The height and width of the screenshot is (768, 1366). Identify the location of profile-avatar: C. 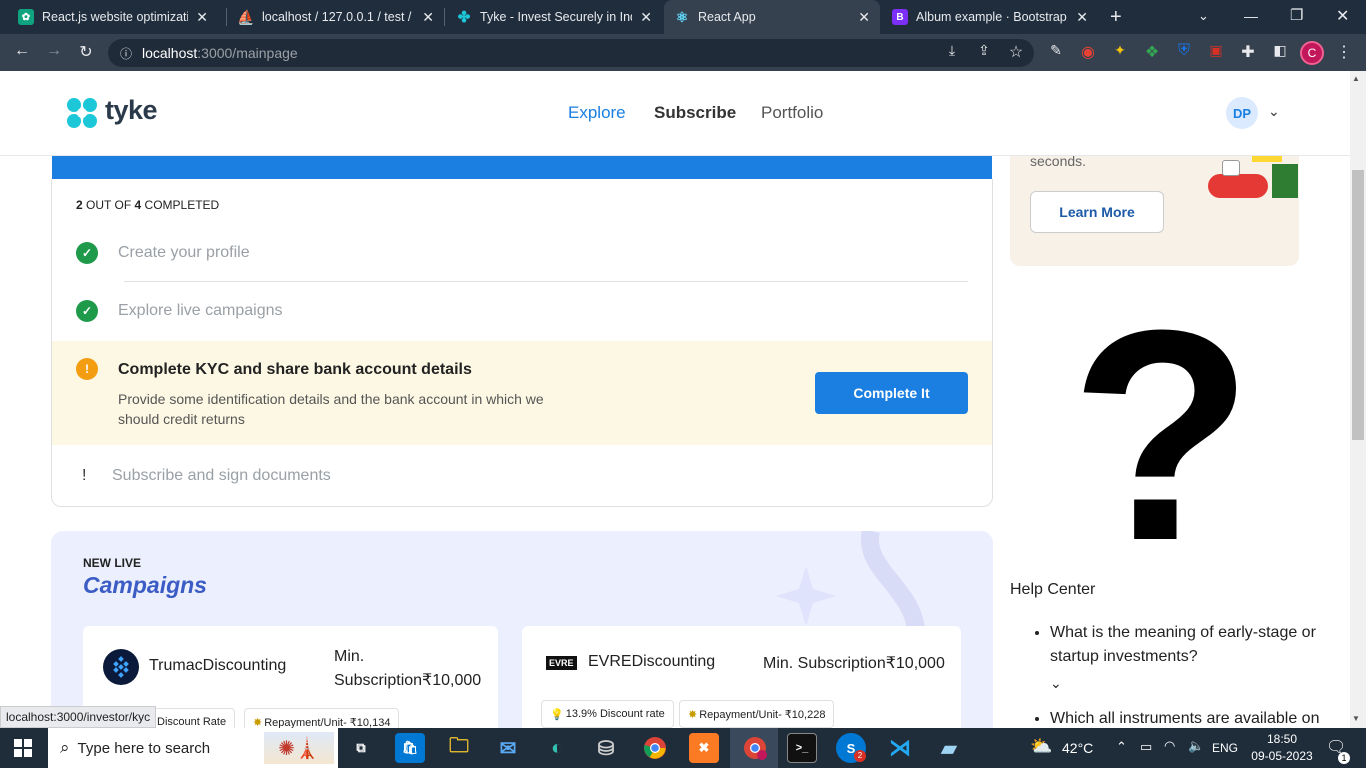
(1312, 53).